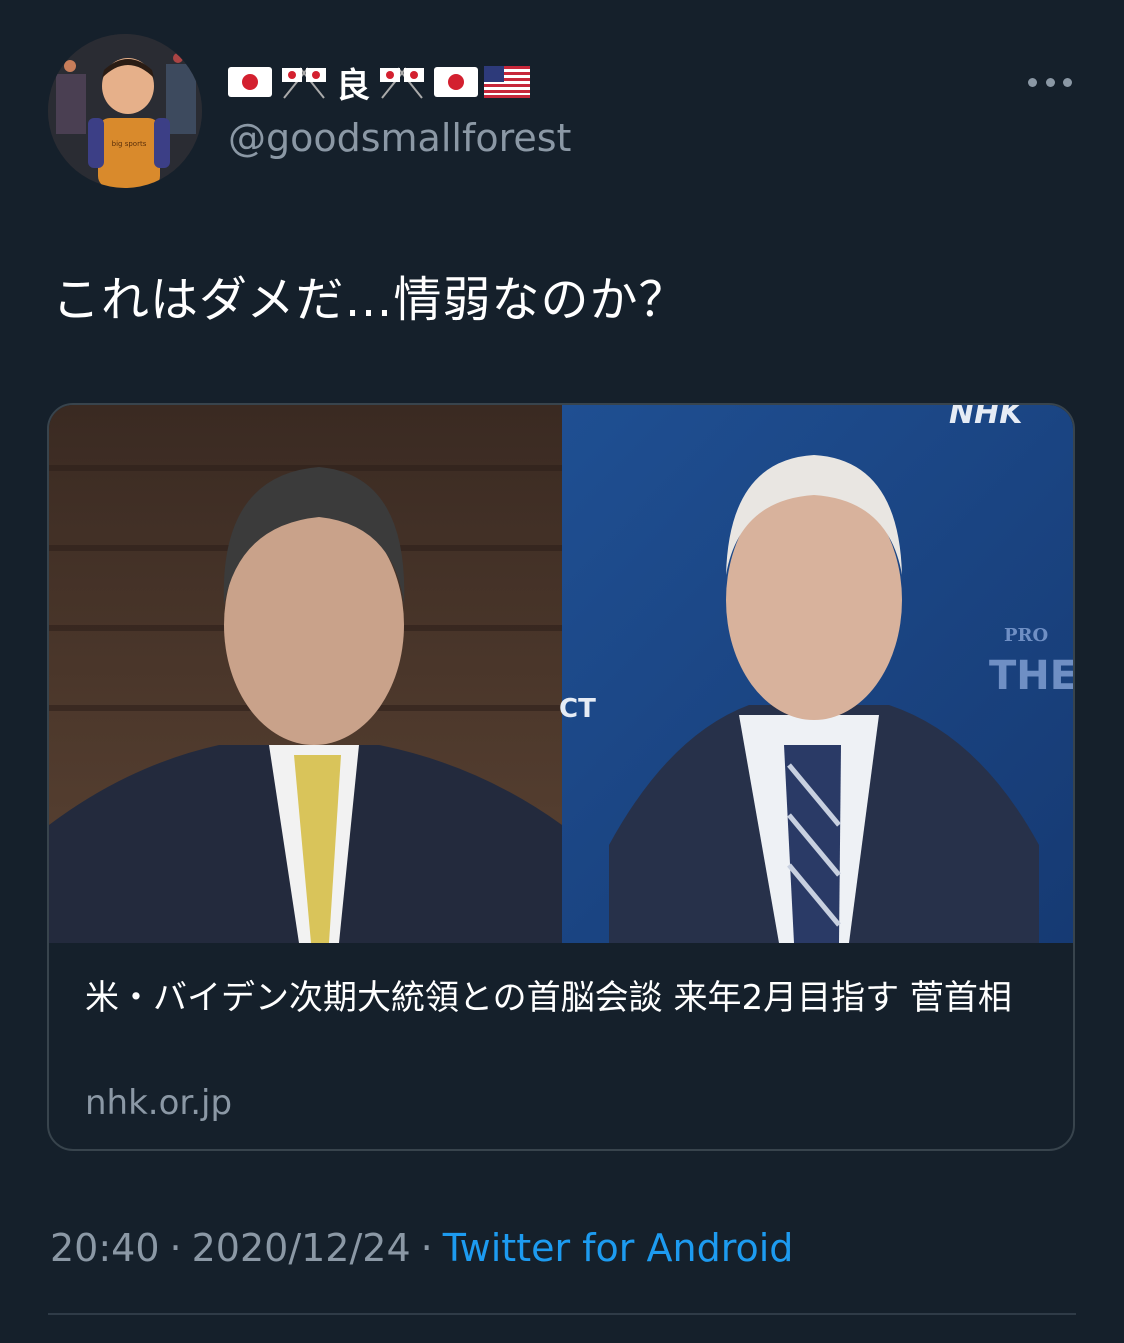  What do you see at coordinates (353, 85) in the screenshot?
I see `display-name-char: 良` at bounding box center [353, 85].